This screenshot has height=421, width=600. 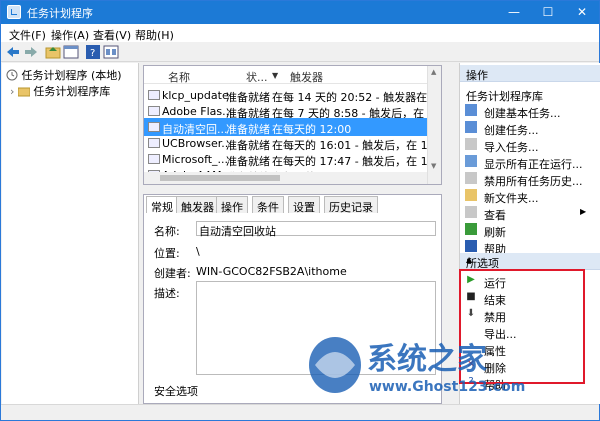 I want to click on menu-file: 文件(F), so click(x=27, y=35).